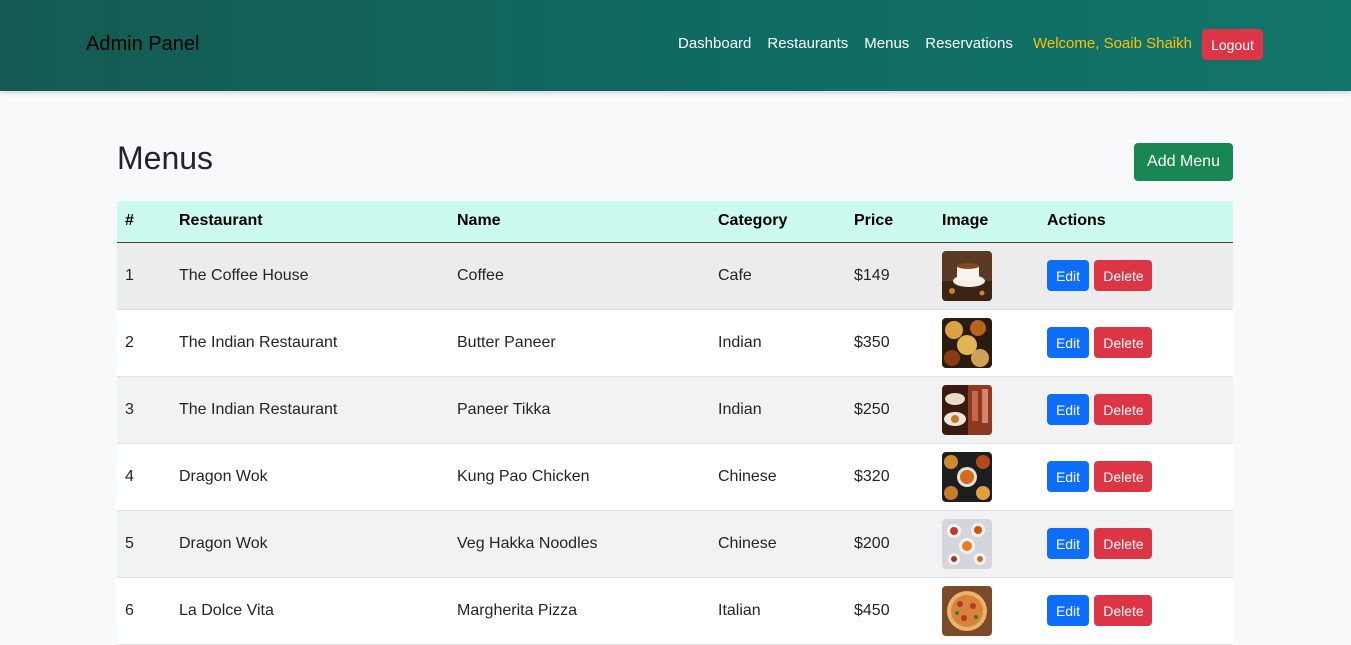 Image resolution: width=1351 pixels, height=645 pixels. Describe the element at coordinates (506, 342) in the screenshot. I see `cell-name: Butter Paneer` at that location.